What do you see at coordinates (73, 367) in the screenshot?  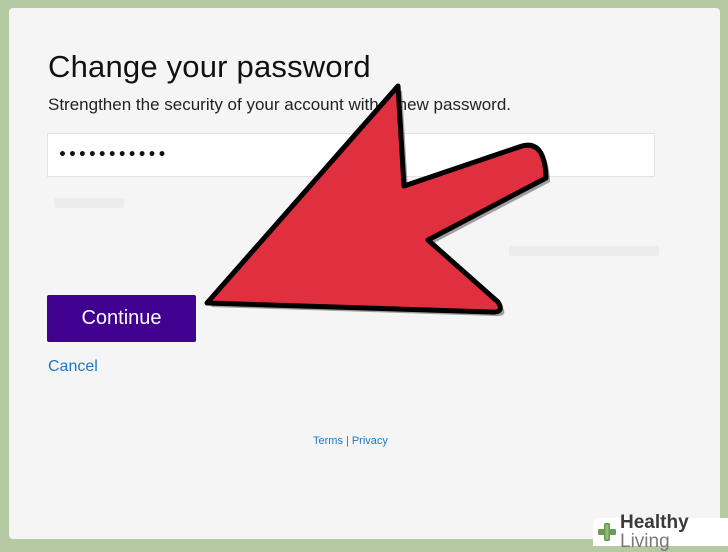 I see `cancel-link: Cancel` at bounding box center [73, 367].